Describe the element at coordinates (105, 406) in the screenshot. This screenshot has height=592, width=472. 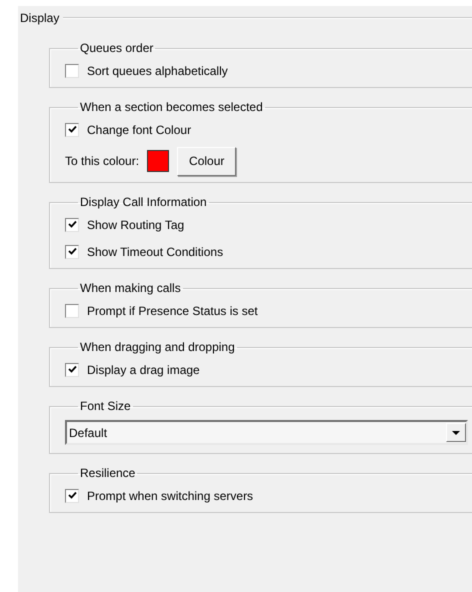
I see `group-title: Font Size` at that location.